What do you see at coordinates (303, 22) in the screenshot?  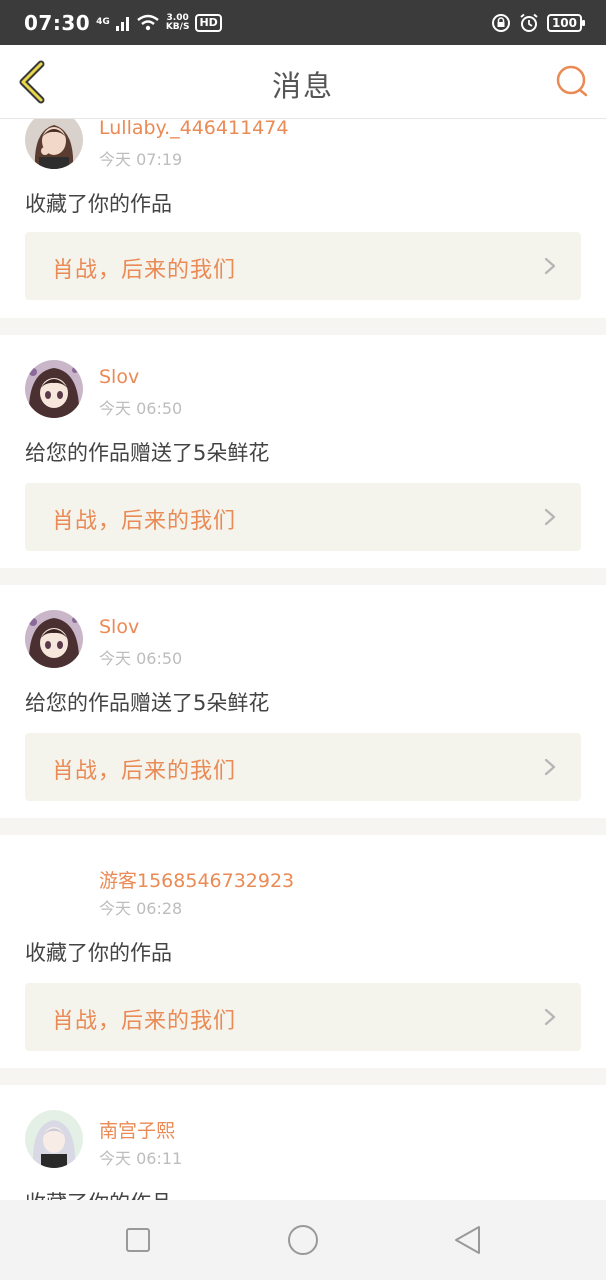 I see `status-bar: 07:30 4G 3.00 KB/S HD 100` at bounding box center [303, 22].